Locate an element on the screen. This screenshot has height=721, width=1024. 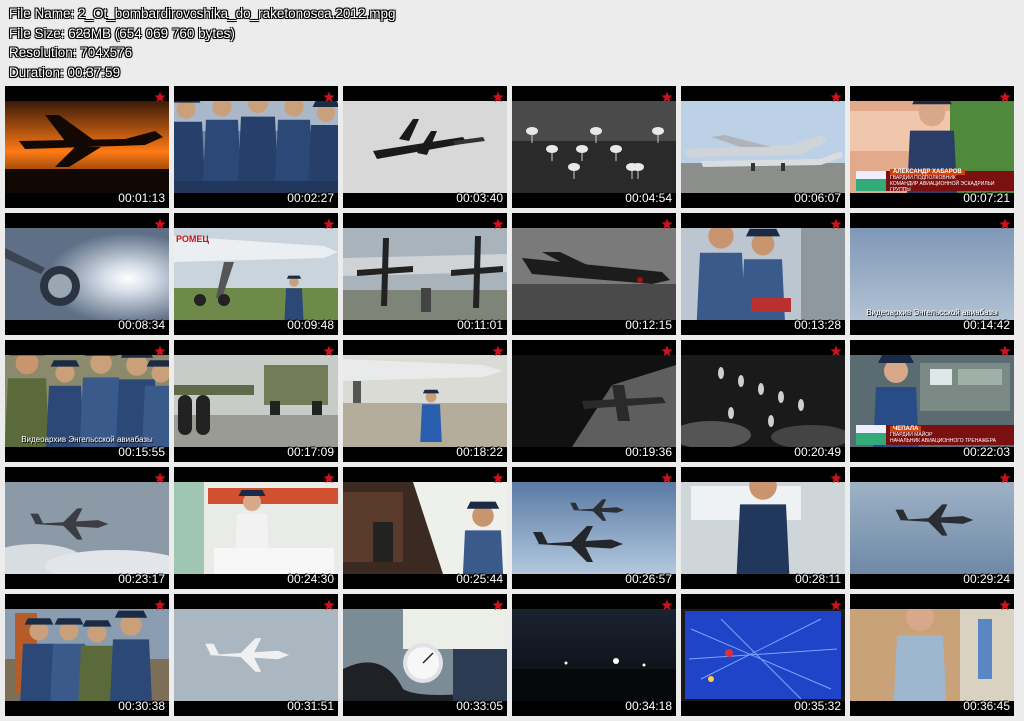
thumbnail: 00:17:09 is located at coordinates (256, 401).